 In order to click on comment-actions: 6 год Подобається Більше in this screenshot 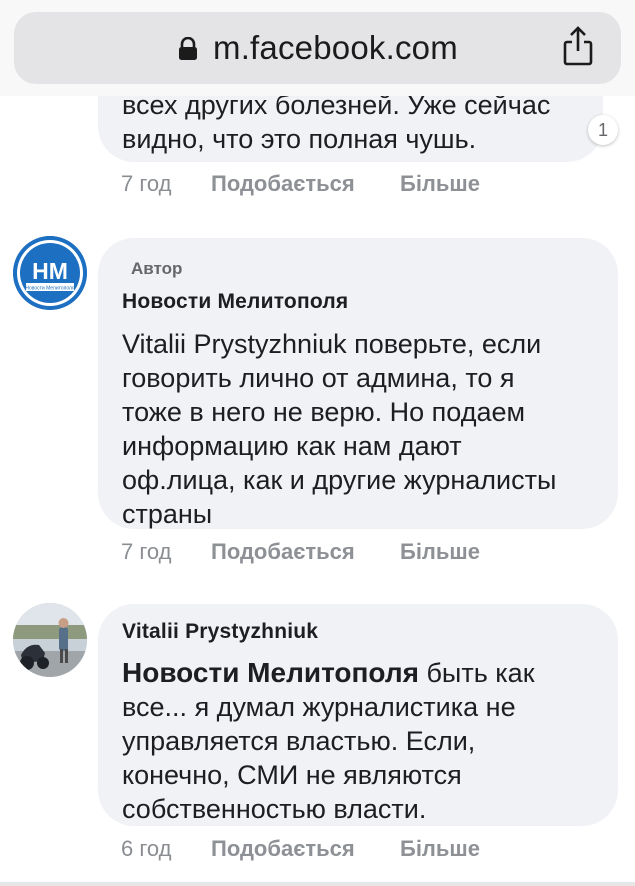, I will do `click(331, 851)`.